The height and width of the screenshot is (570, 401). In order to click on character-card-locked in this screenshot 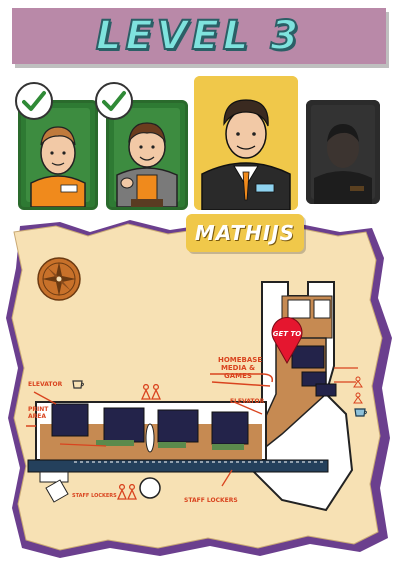, I will do `click(343, 152)`.